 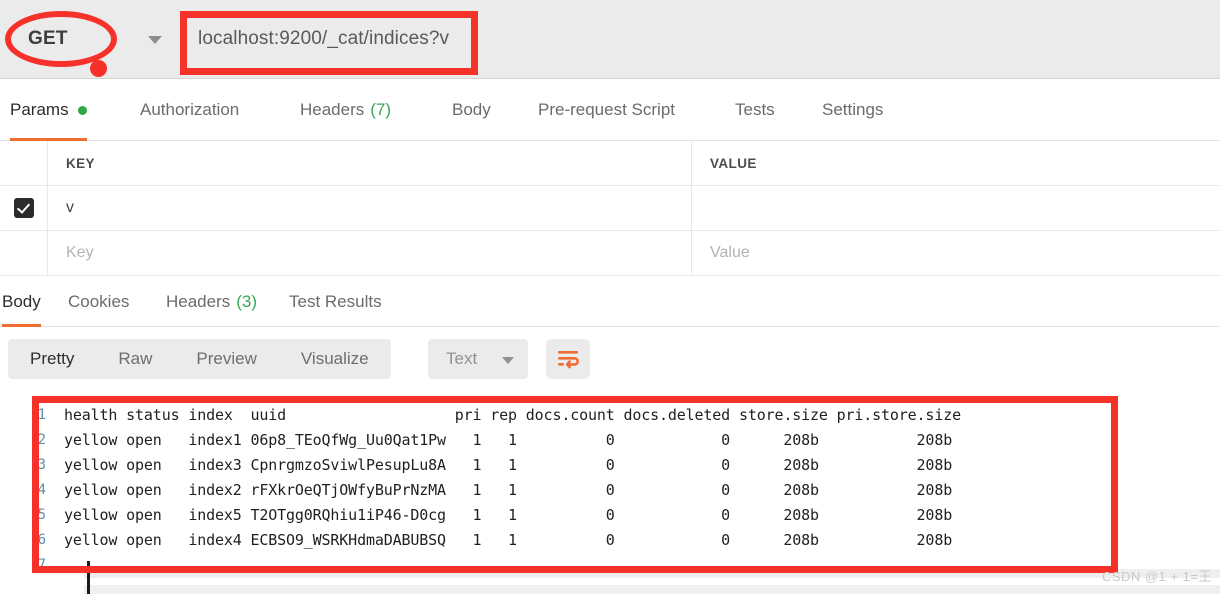 I want to click on param-enabled-checkbox, so click(x=24, y=208).